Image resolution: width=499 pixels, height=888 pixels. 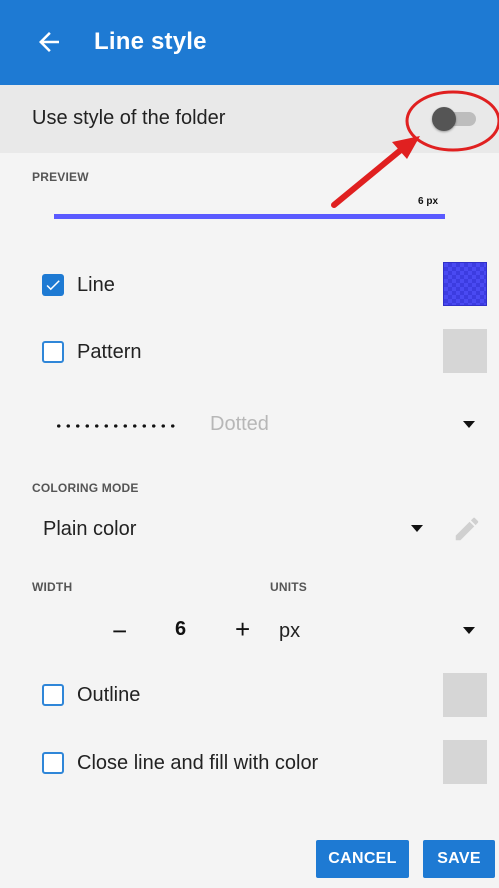 What do you see at coordinates (428, 201) in the screenshot?
I see `preview-size-label: 6 px` at bounding box center [428, 201].